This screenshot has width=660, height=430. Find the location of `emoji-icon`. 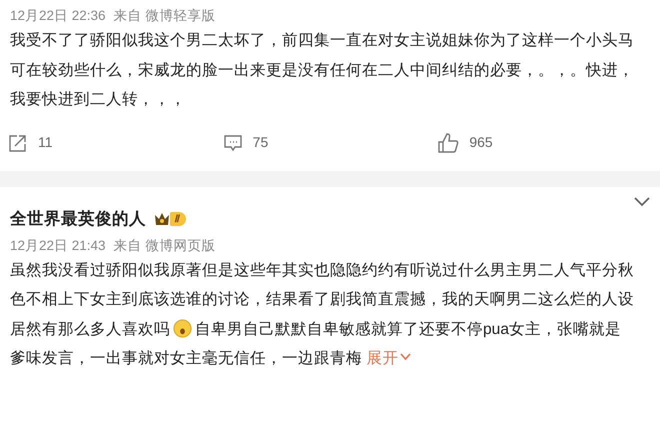

emoji-icon is located at coordinates (182, 328).